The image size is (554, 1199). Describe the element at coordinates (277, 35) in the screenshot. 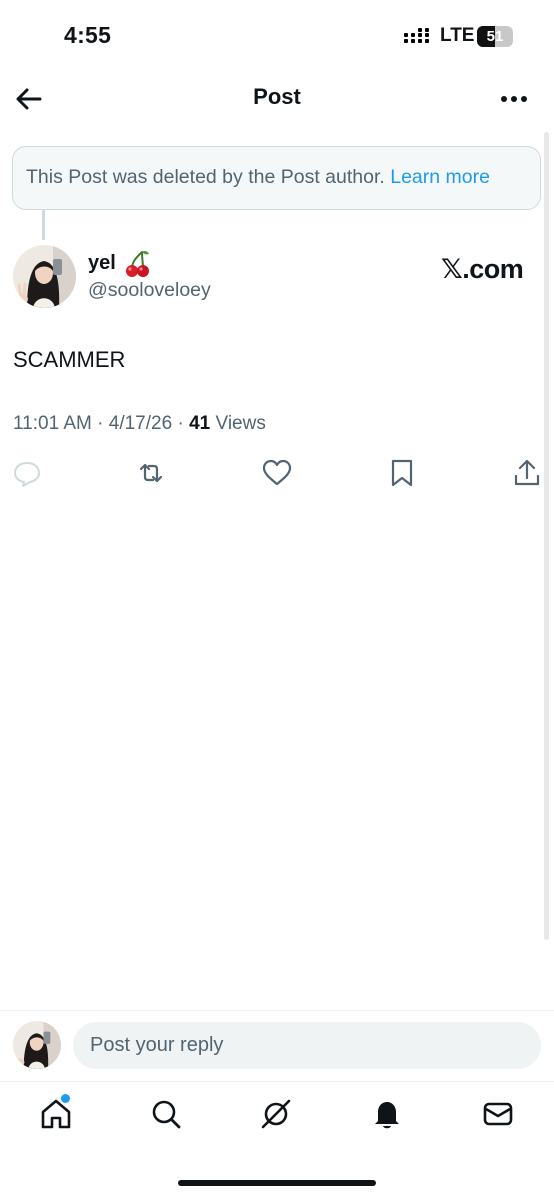

I see `status-bar: 4:55 LTE 51` at that location.